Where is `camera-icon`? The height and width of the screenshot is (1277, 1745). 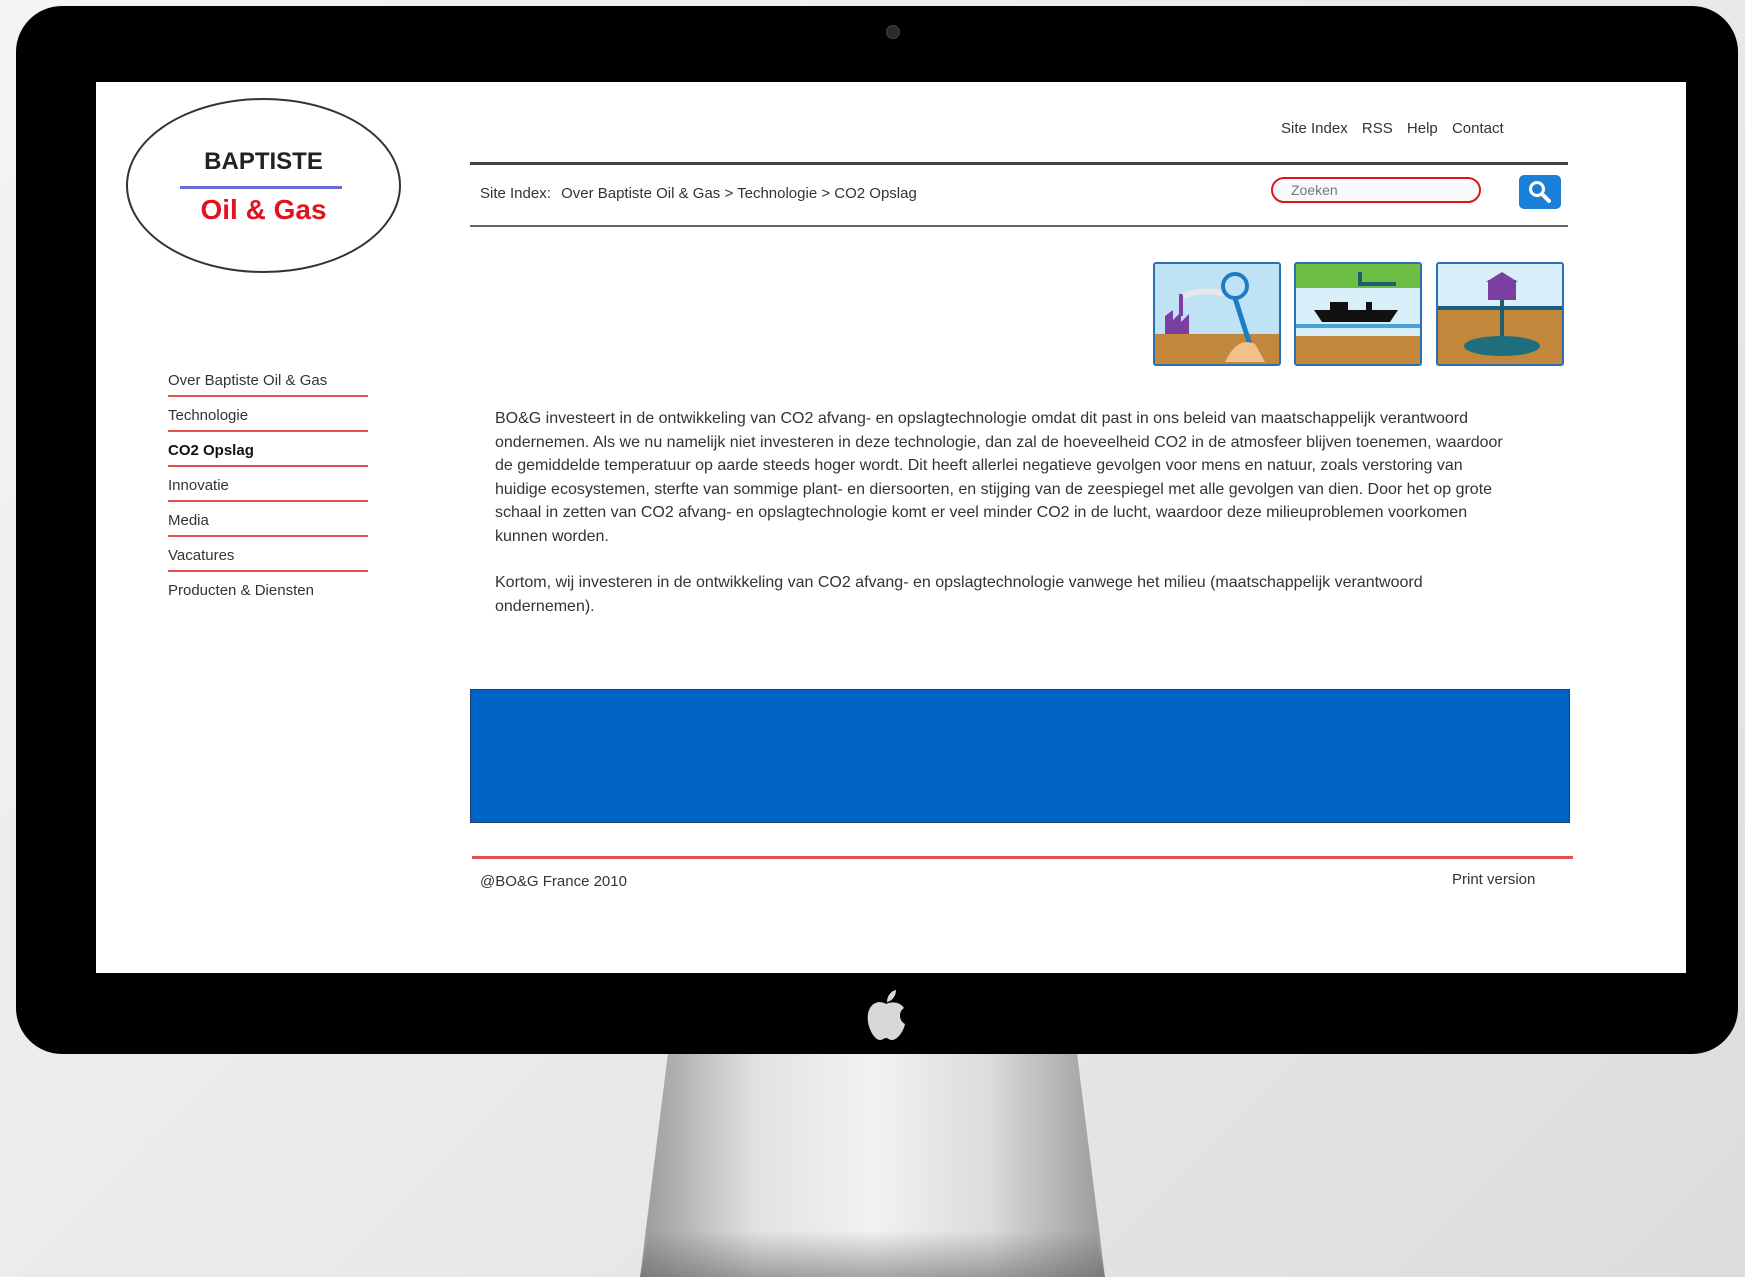 camera-icon is located at coordinates (893, 32).